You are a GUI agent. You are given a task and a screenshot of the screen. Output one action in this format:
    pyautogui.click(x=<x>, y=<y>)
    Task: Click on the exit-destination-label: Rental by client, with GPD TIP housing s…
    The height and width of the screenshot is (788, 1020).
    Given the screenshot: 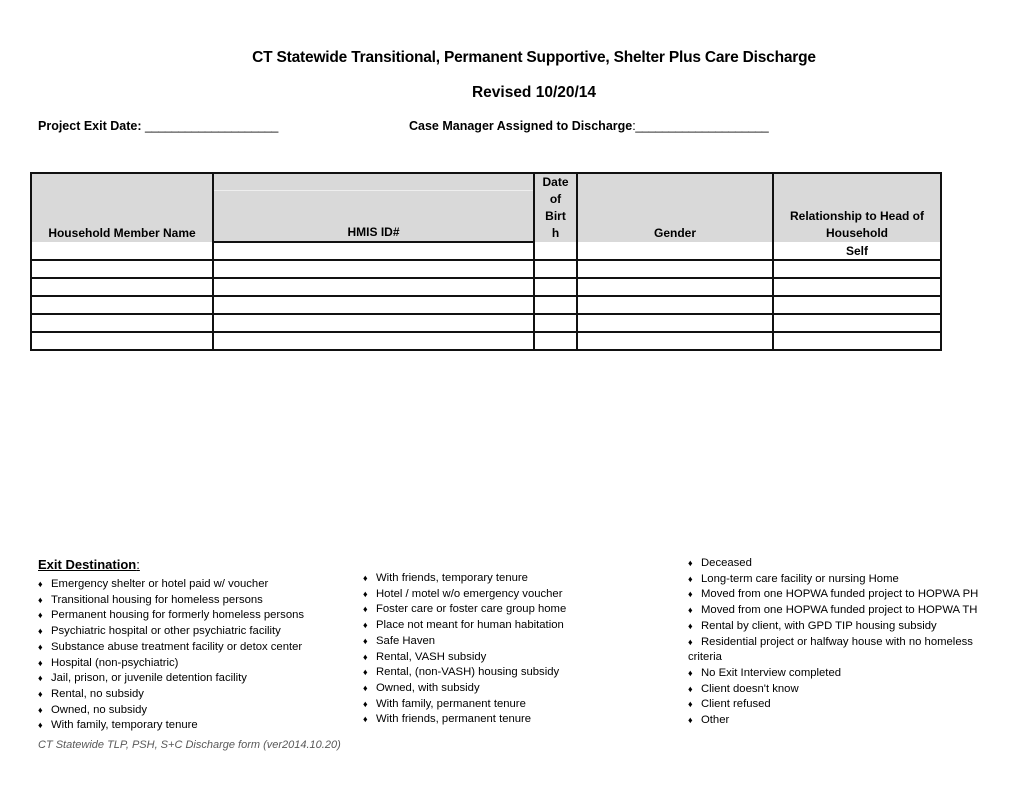 What is the action you would take?
    pyautogui.click(x=819, y=625)
    